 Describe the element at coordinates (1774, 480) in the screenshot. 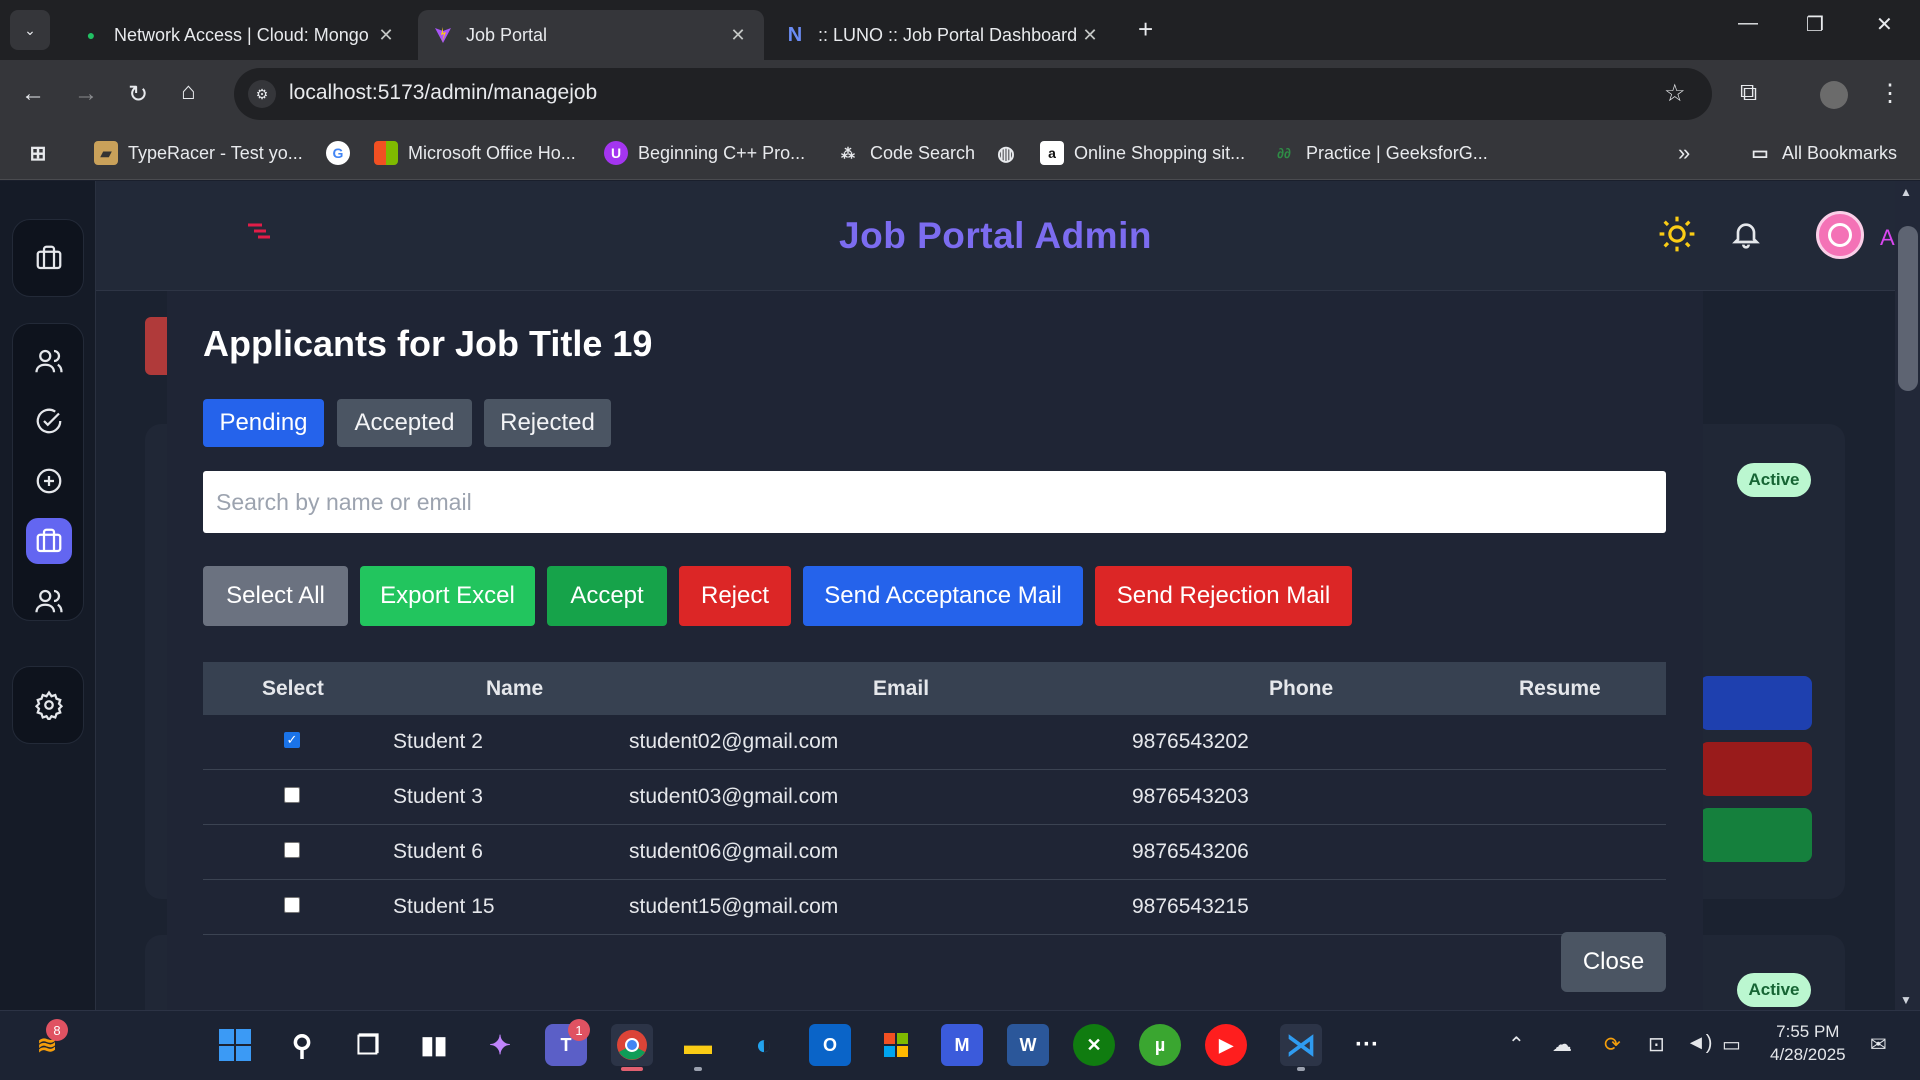

I see `status-badge: Active` at that location.